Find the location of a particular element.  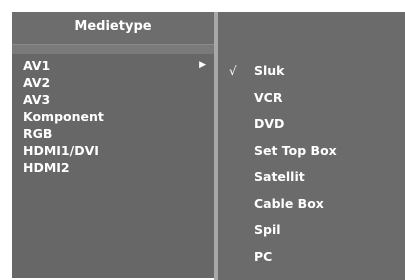

submenu-arrow-icon: ▶ is located at coordinates (202, 65).